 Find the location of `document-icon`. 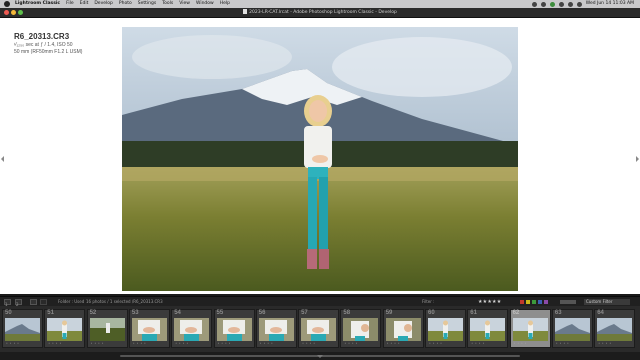

document-icon is located at coordinates (245, 11).